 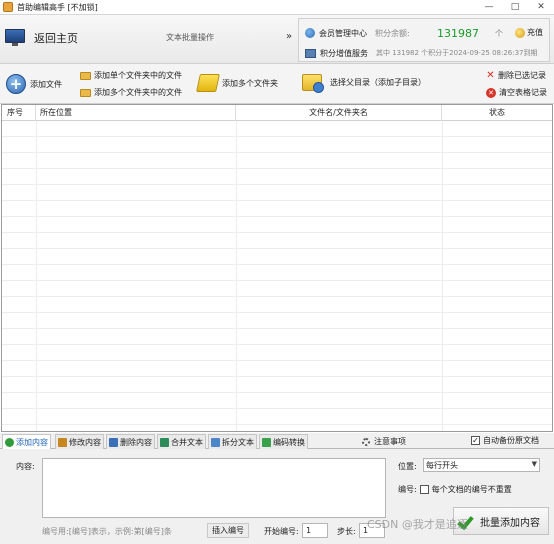 I want to click on member-icon, so click(x=310, y=33).